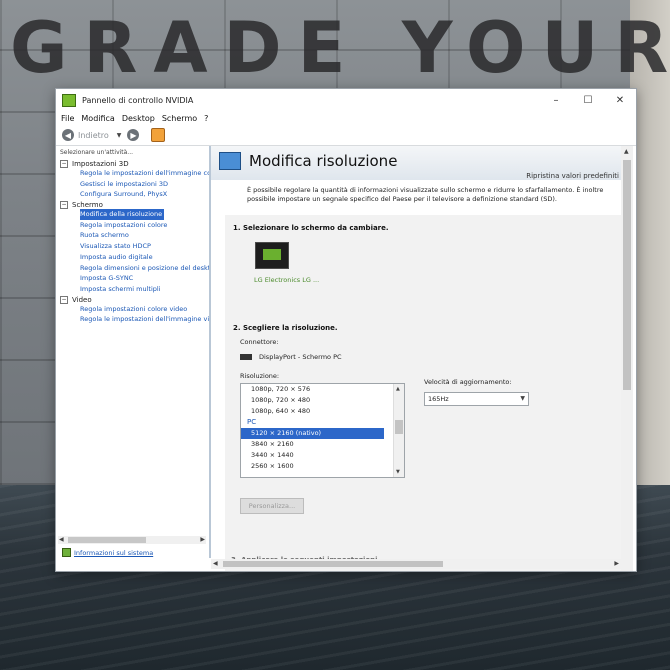 This screenshot has width=670, height=670. Describe the element at coordinates (346, 118) in the screenshot. I see `menubar: File Modifica Desktop Schermo ?` at that location.